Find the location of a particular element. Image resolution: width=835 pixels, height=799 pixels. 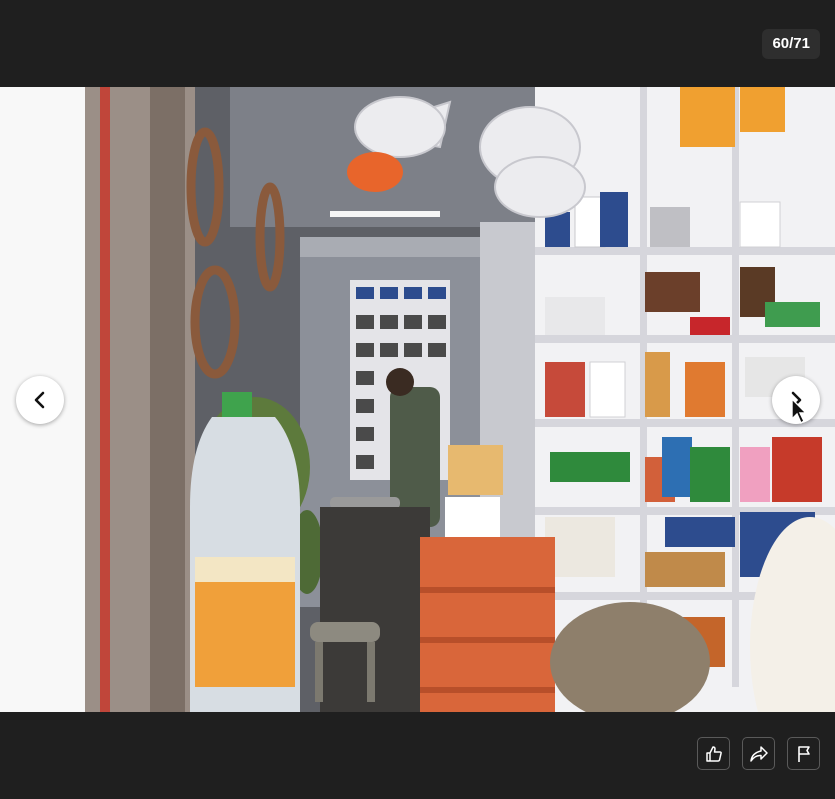

photo-actions is located at coordinates (758, 753).